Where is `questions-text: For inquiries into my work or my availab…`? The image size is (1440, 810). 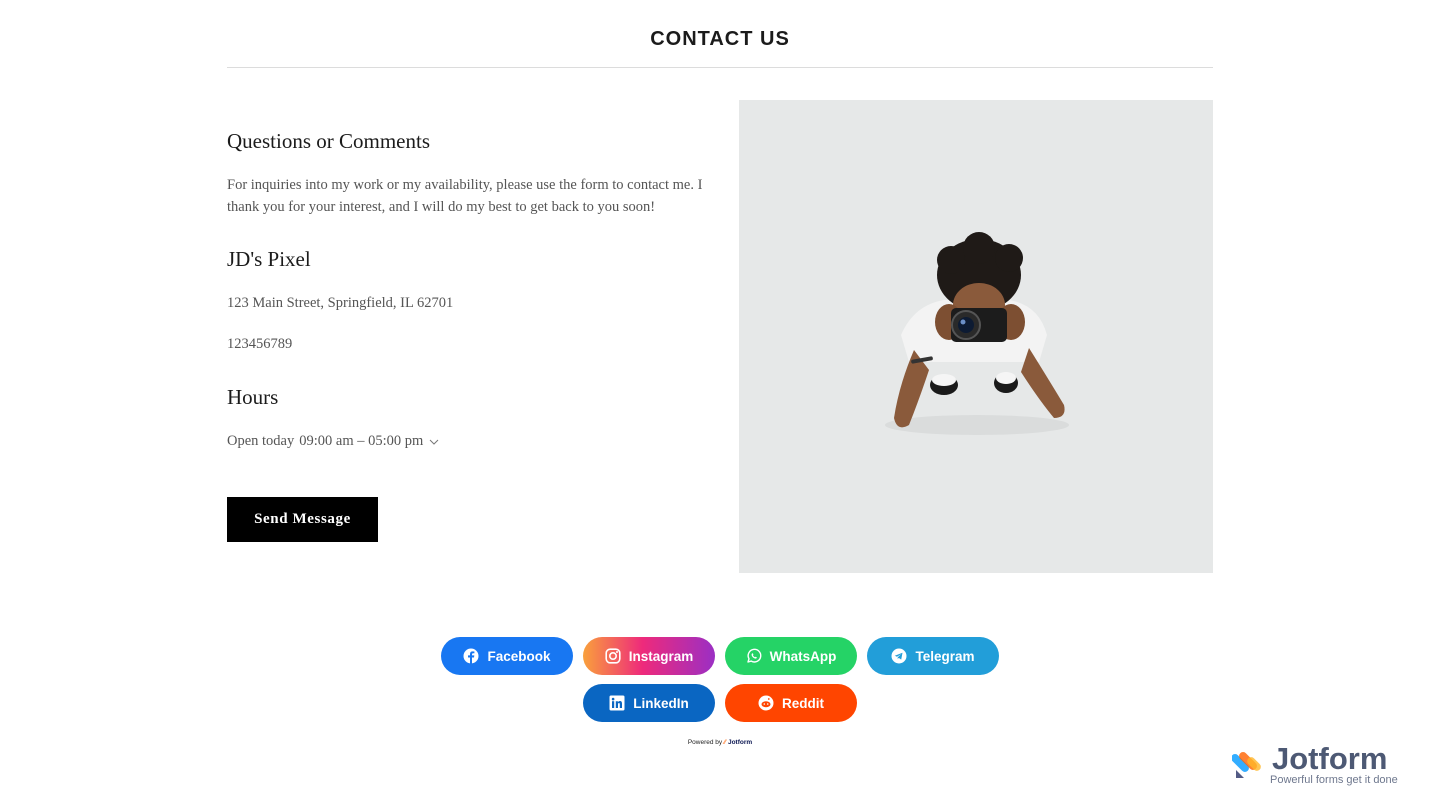
questions-text: For inquiries into my work or my availab… is located at coordinates (465, 196).